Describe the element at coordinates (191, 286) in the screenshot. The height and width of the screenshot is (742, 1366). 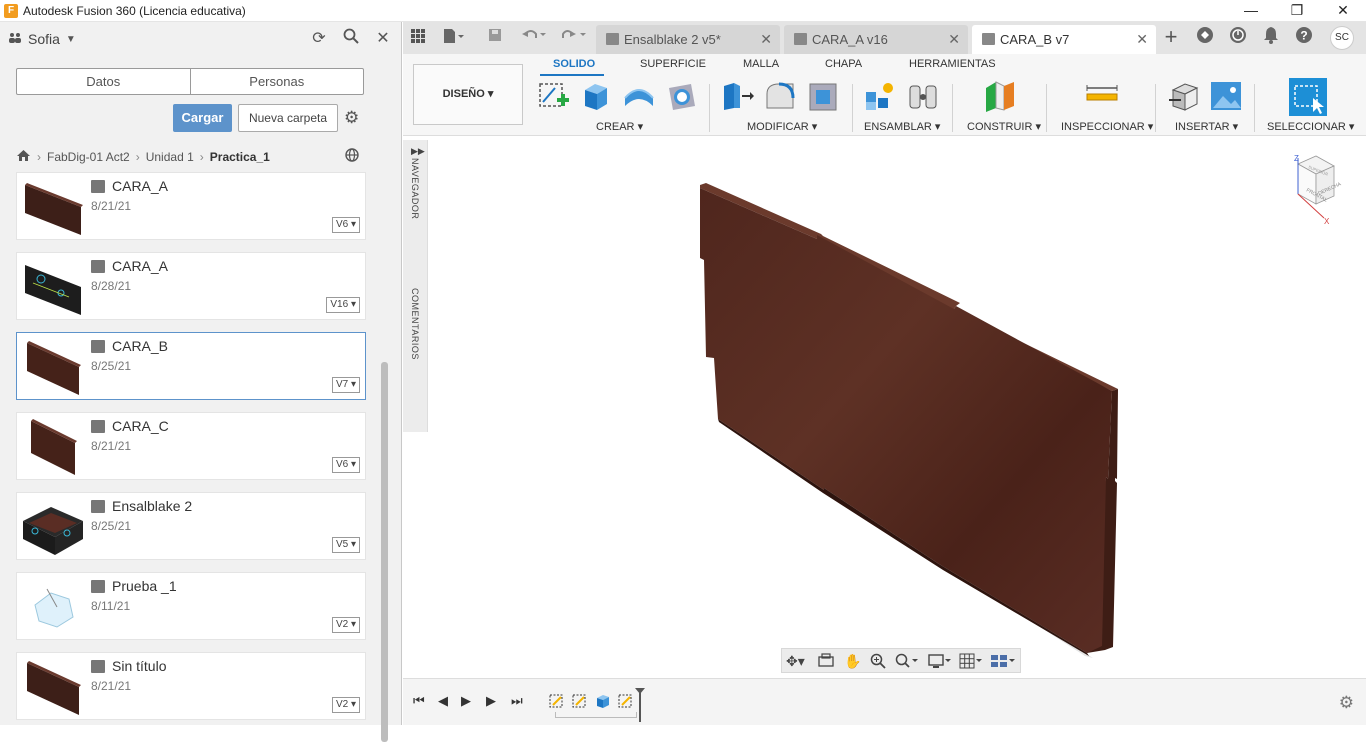
I see `list-item: CARA_A 8/28/21 V16 ▾` at that location.